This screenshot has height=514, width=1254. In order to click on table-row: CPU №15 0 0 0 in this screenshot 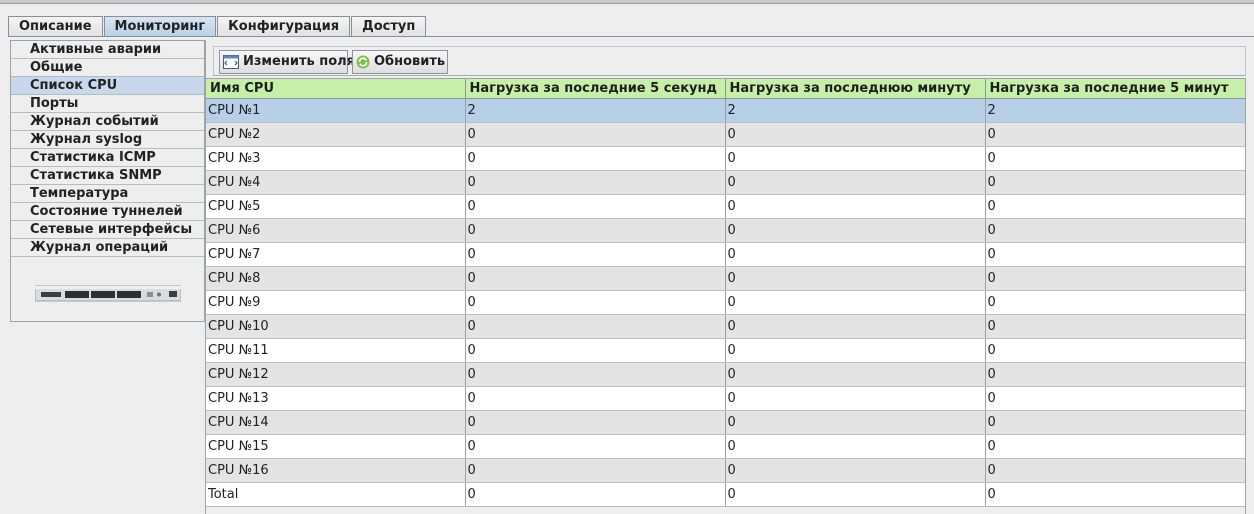, I will do `click(726, 446)`.